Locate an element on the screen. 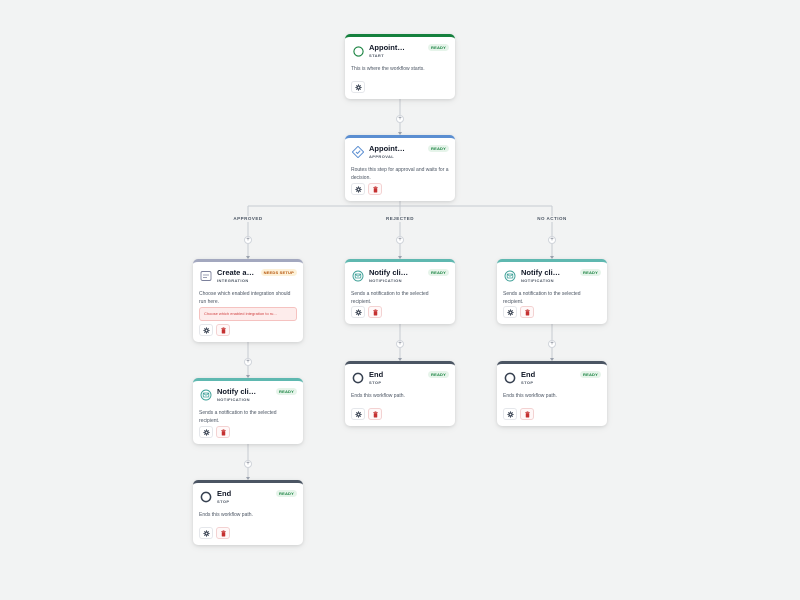 The image size is (800, 600). circle-icon is located at coordinates (358, 51).